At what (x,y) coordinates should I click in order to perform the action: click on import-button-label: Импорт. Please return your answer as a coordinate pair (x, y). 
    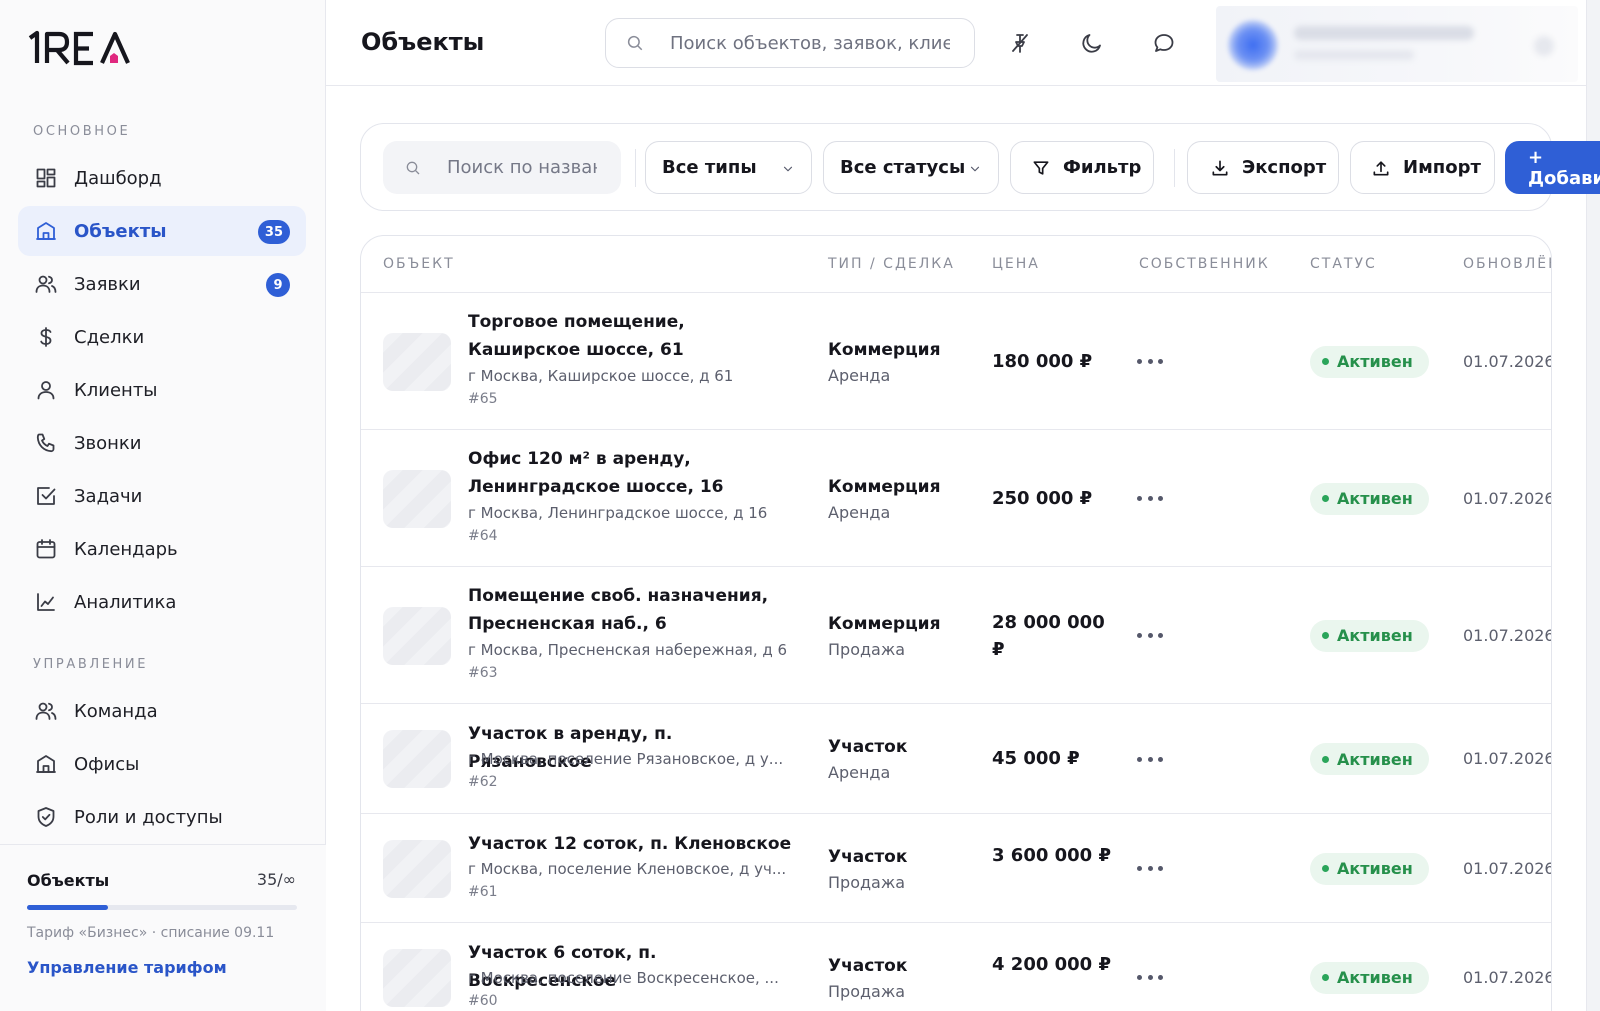
    Looking at the image, I should click on (1442, 167).